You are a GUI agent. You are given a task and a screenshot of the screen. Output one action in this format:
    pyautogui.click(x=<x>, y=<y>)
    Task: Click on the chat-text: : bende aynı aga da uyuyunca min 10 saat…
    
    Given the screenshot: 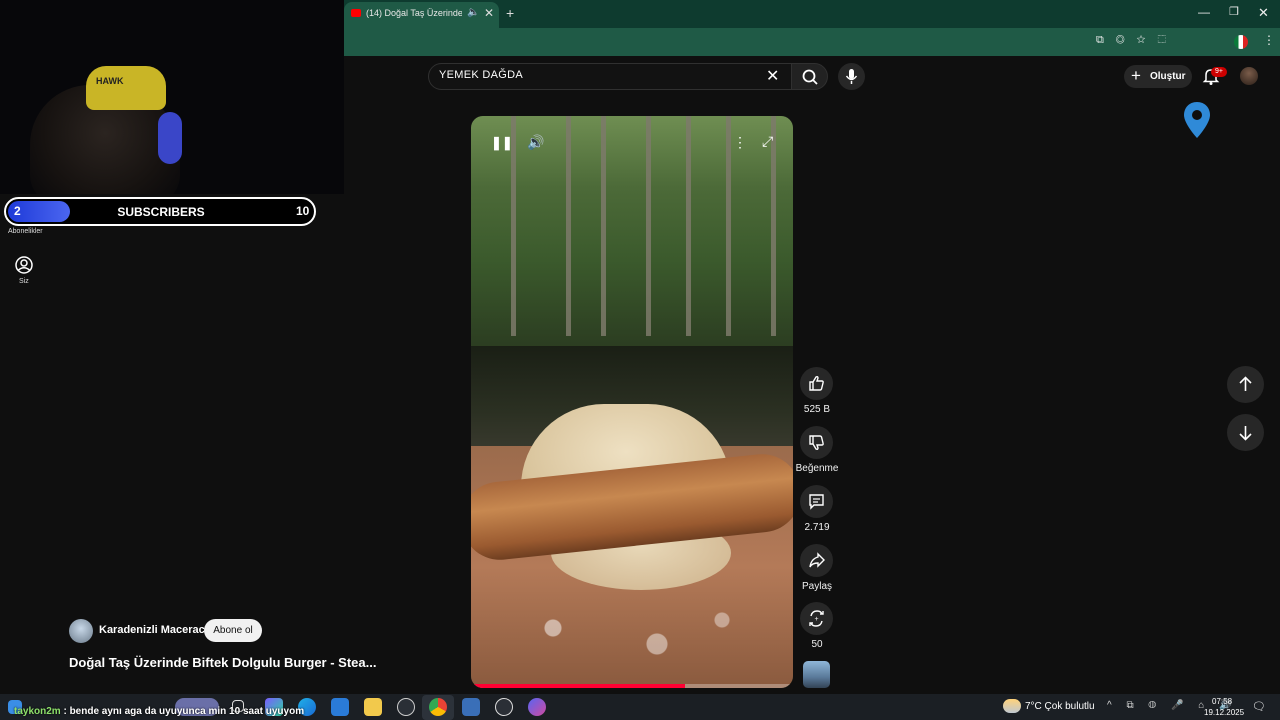 What is the action you would take?
    pyautogui.click(x=182, y=711)
    